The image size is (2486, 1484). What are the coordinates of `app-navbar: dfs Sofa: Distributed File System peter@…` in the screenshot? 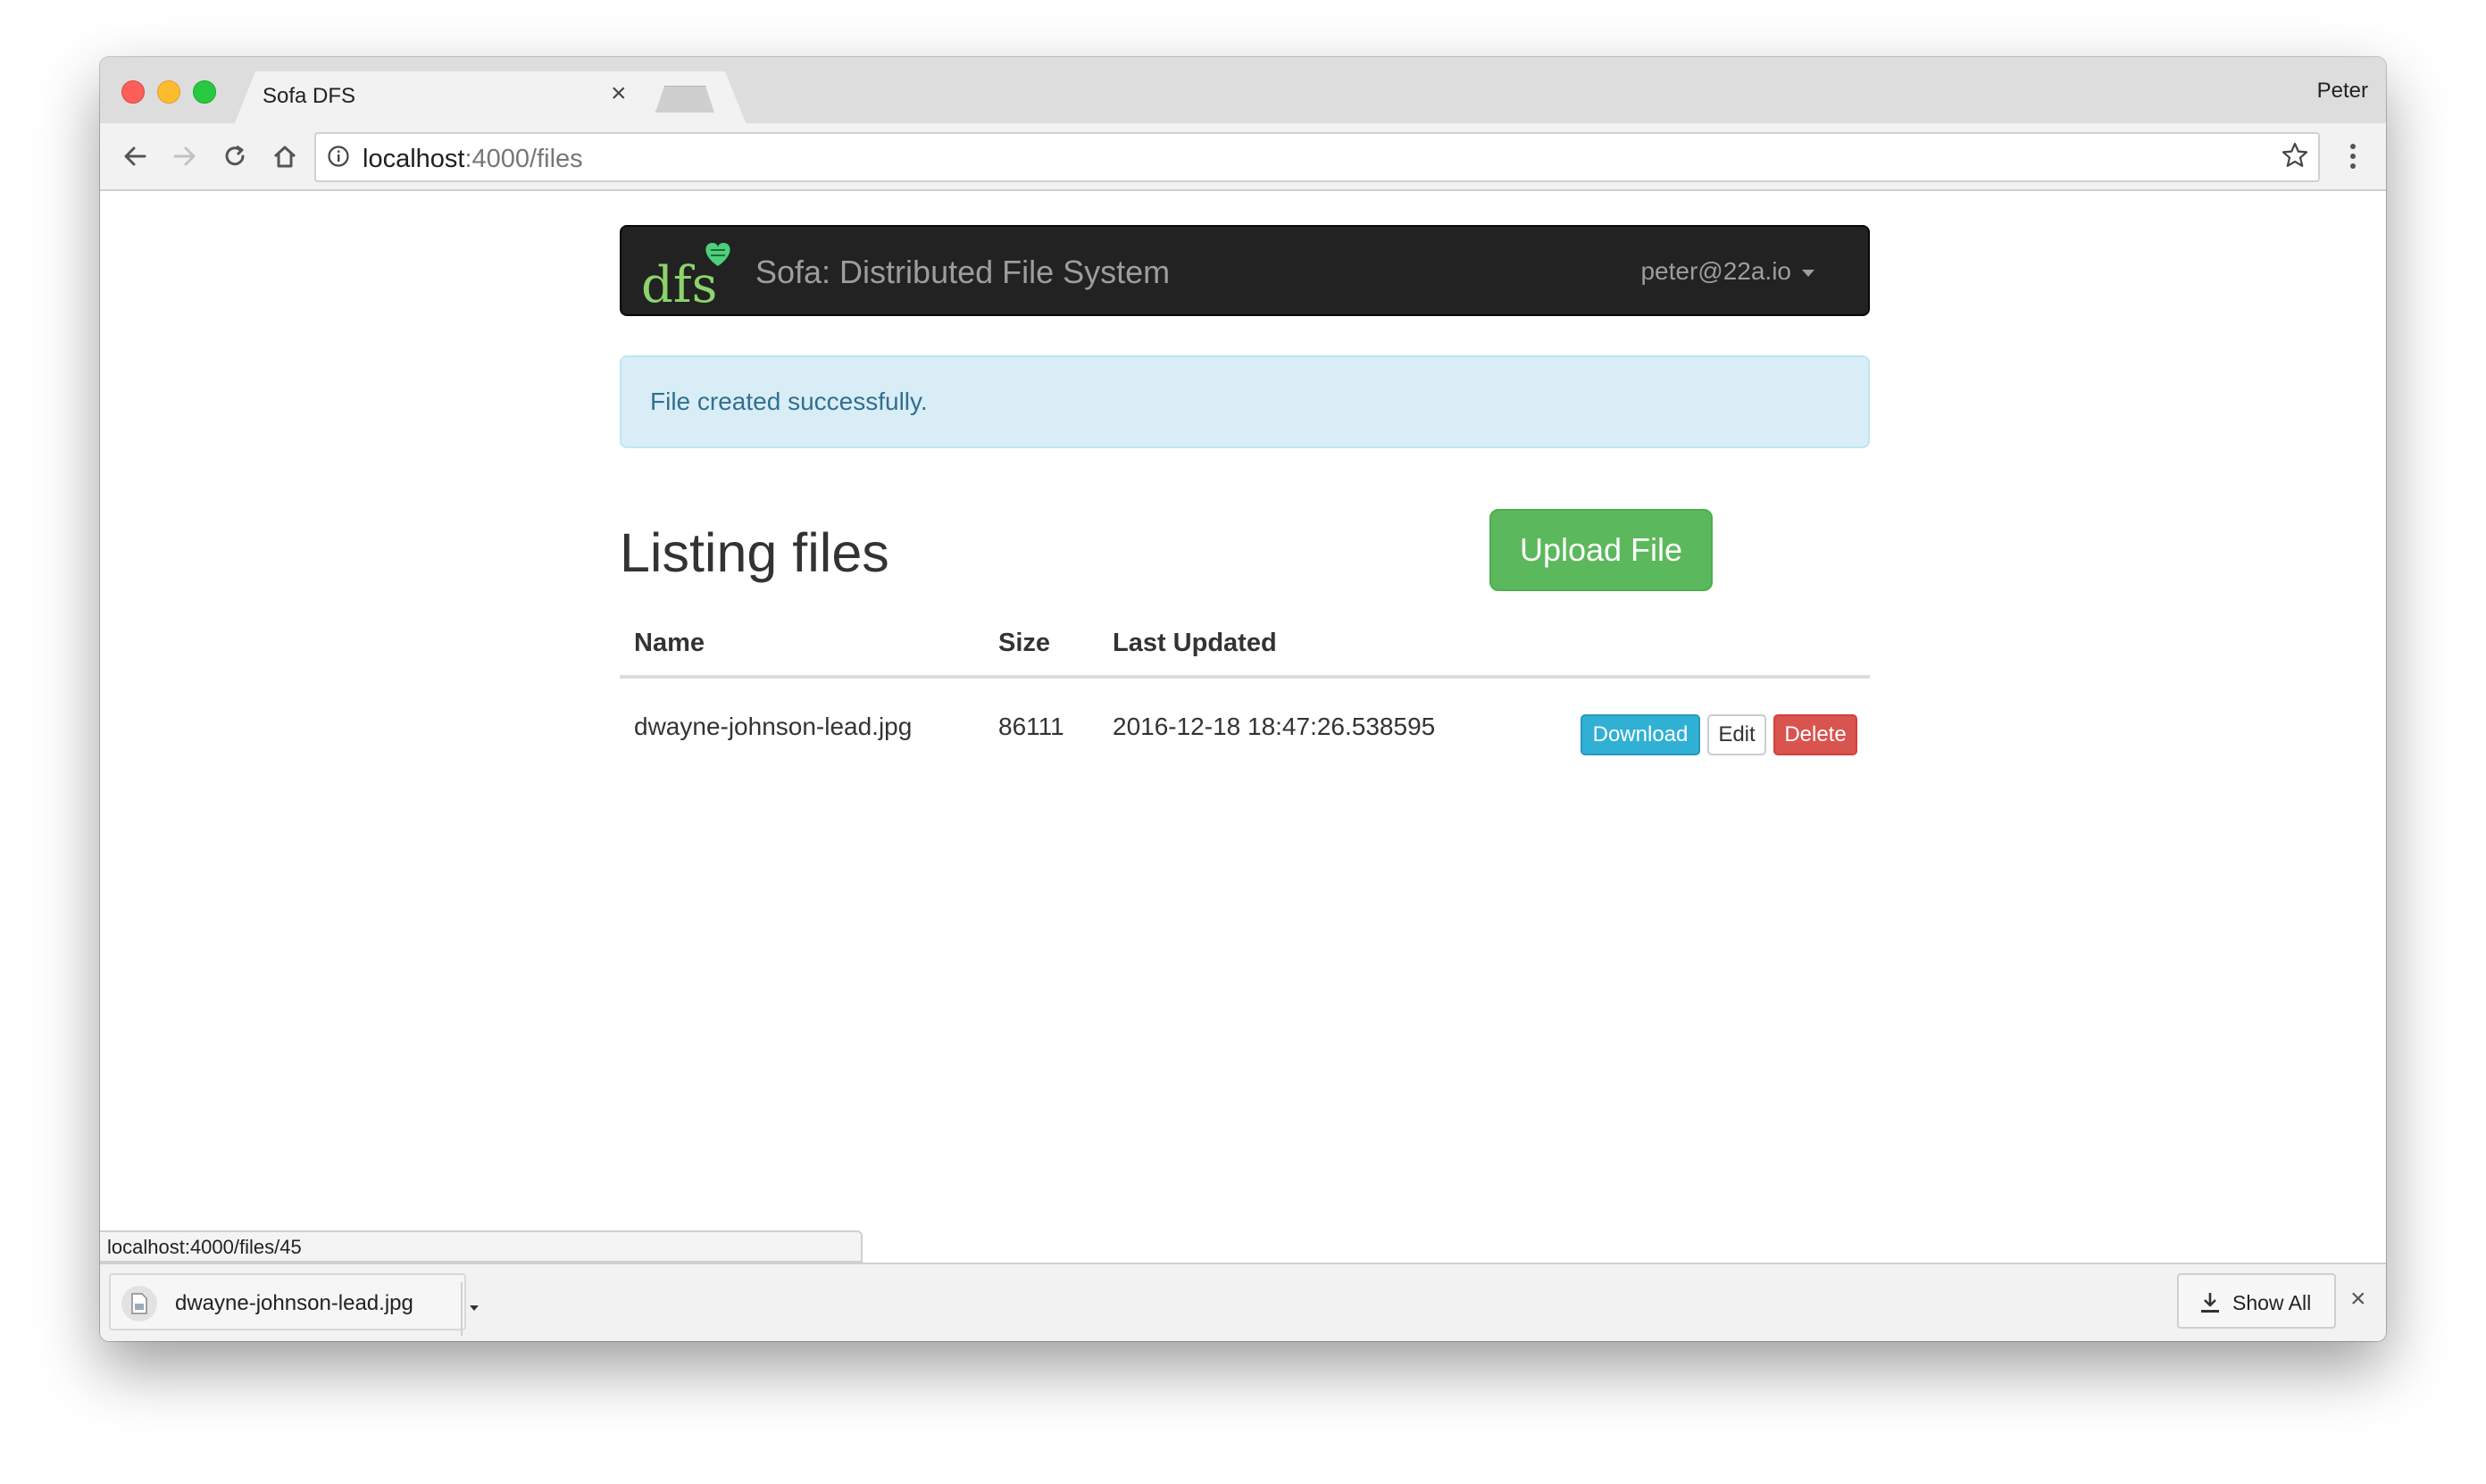 It's located at (1245, 270).